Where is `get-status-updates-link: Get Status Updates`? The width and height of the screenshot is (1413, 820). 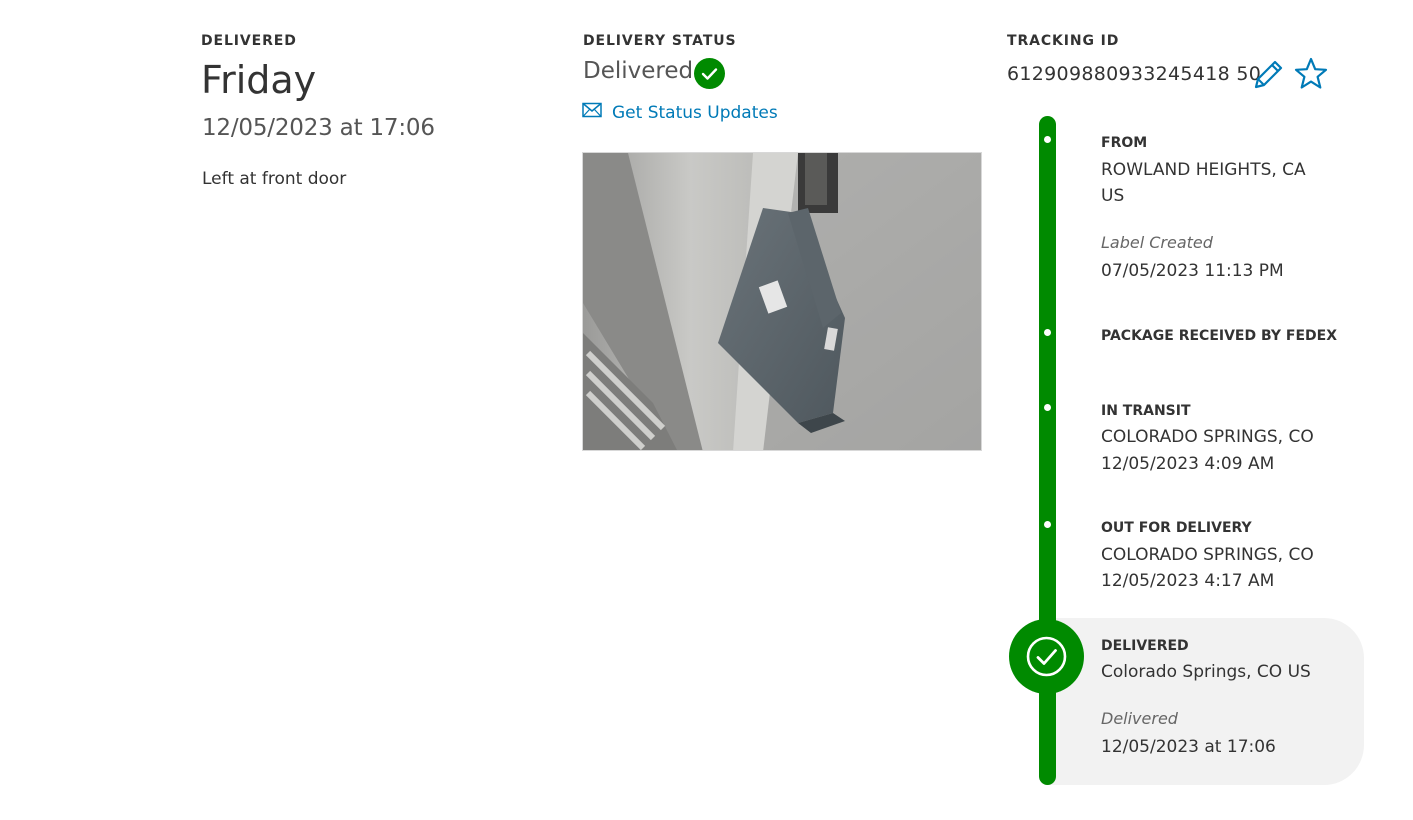
get-status-updates-link: Get Status Updates is located at coordinates (680, 113).